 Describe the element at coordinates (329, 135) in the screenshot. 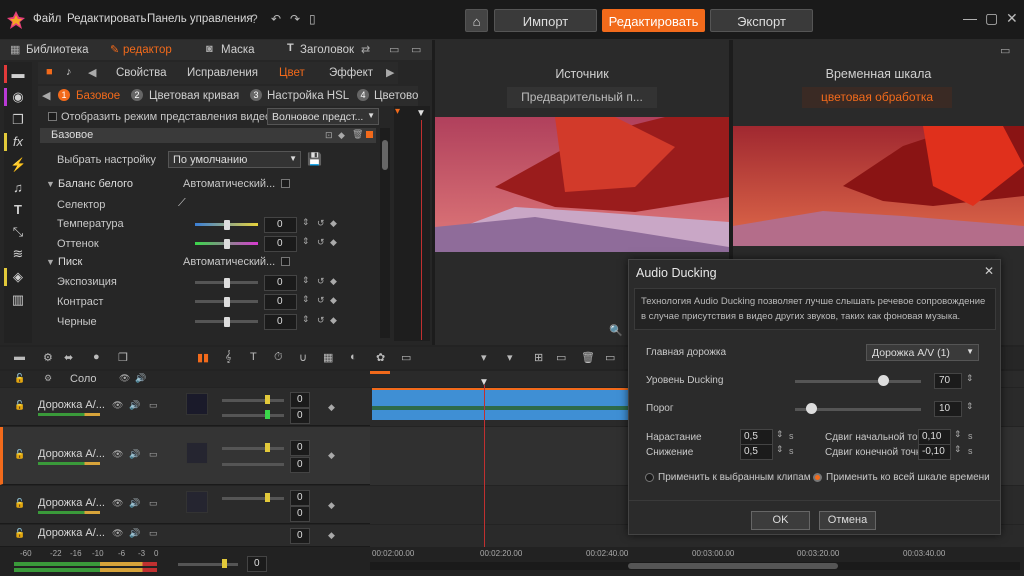

I see `lock-icon: ⊡` at that location.